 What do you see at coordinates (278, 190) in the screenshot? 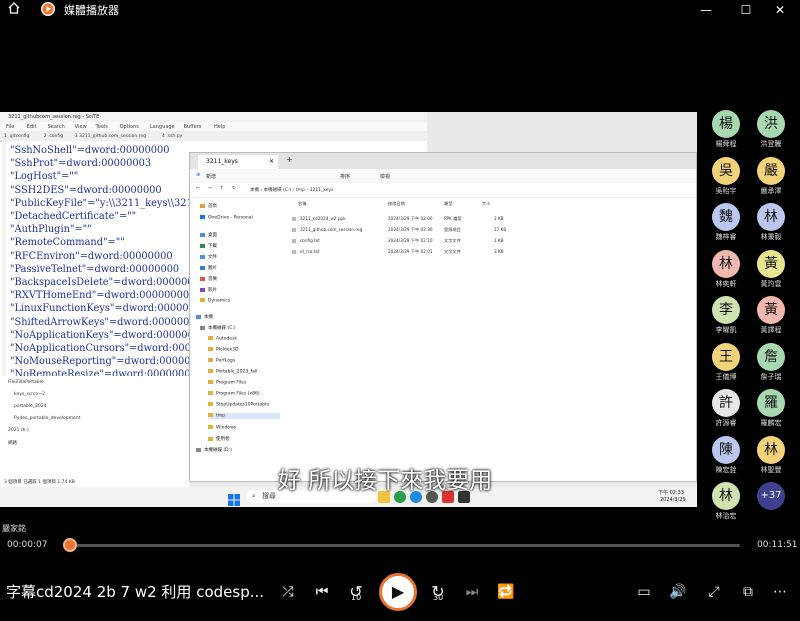
I see `breadcrumb-item: 本機磁碟 (C:)` at bounding box center [278, 190].